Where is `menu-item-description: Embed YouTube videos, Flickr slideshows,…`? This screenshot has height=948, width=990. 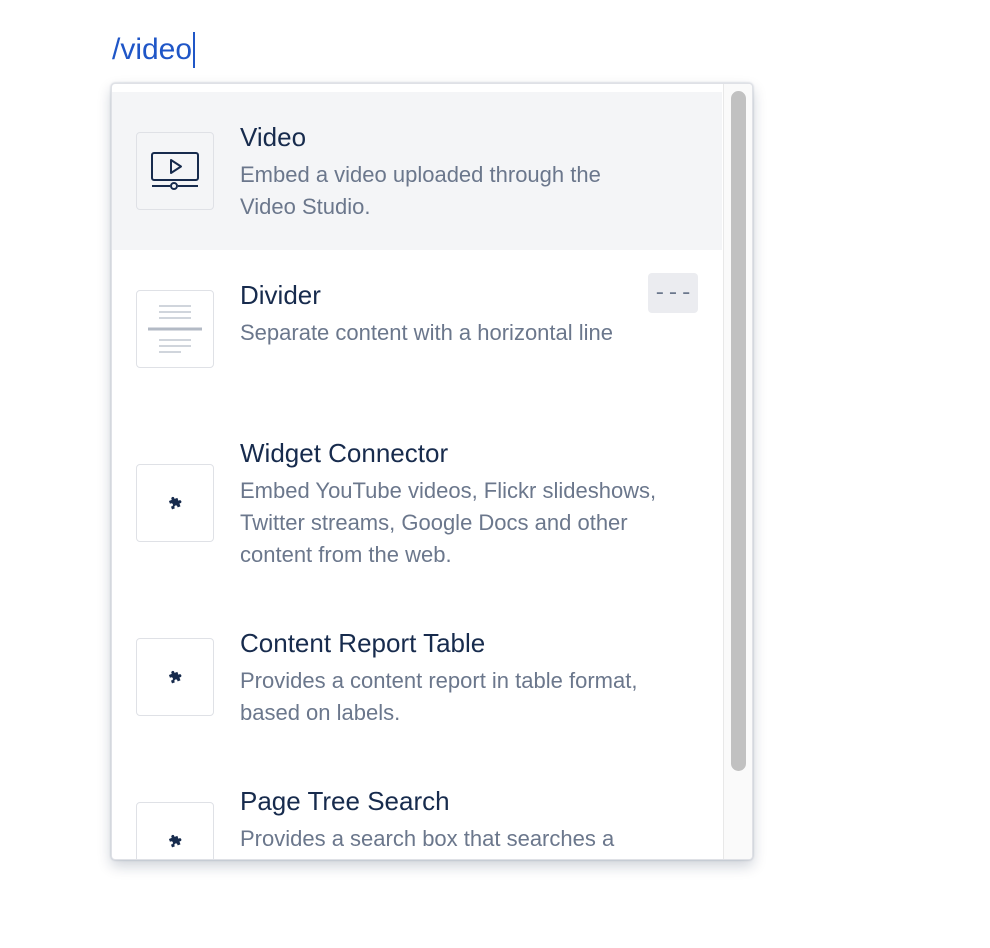
menu-item-description: Embed YouTube videos, Flickr slideshows,… is located at coordinates (448, 522).